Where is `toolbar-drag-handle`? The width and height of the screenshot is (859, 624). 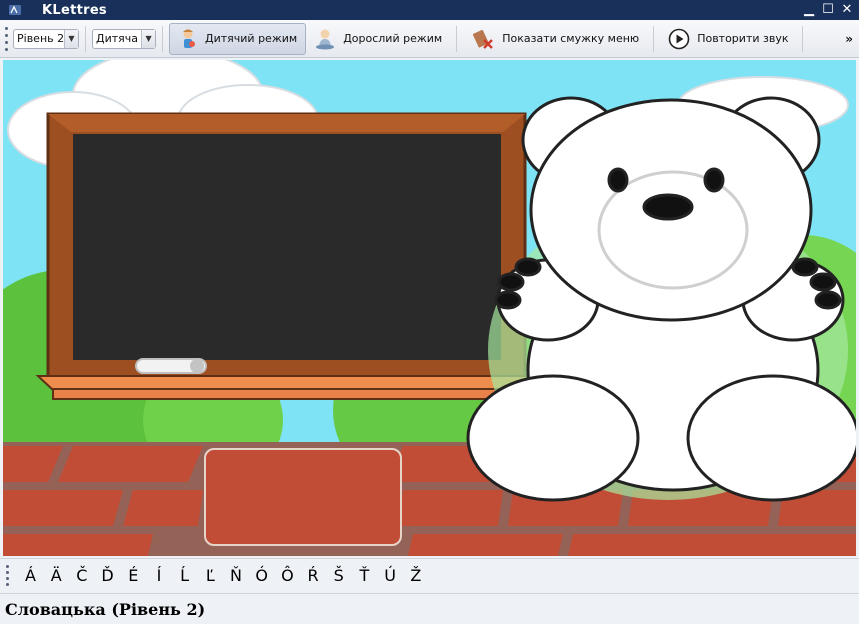
toolbar-drag-handle is located at coordinates (6, 38).